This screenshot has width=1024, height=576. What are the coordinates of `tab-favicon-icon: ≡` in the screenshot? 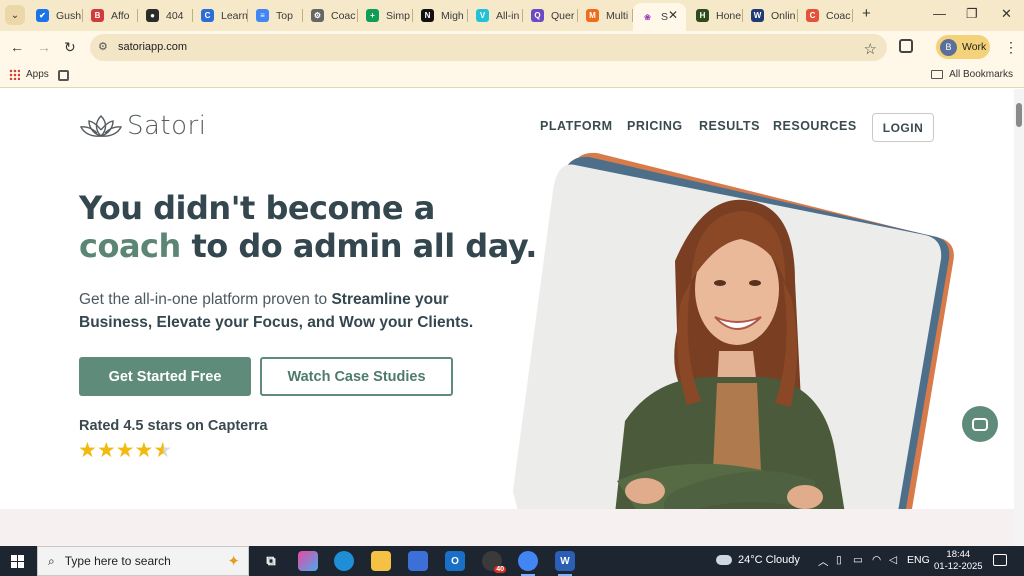 It's located at (262, 15).